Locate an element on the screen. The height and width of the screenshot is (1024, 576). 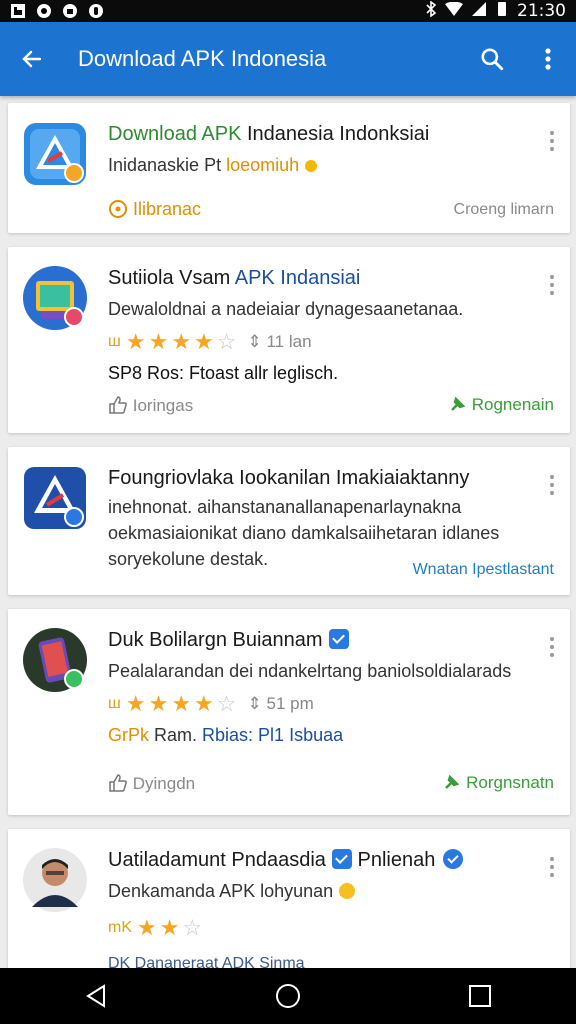
rating-count: ⇕ 11 lan is located at coordinates (279, 341).